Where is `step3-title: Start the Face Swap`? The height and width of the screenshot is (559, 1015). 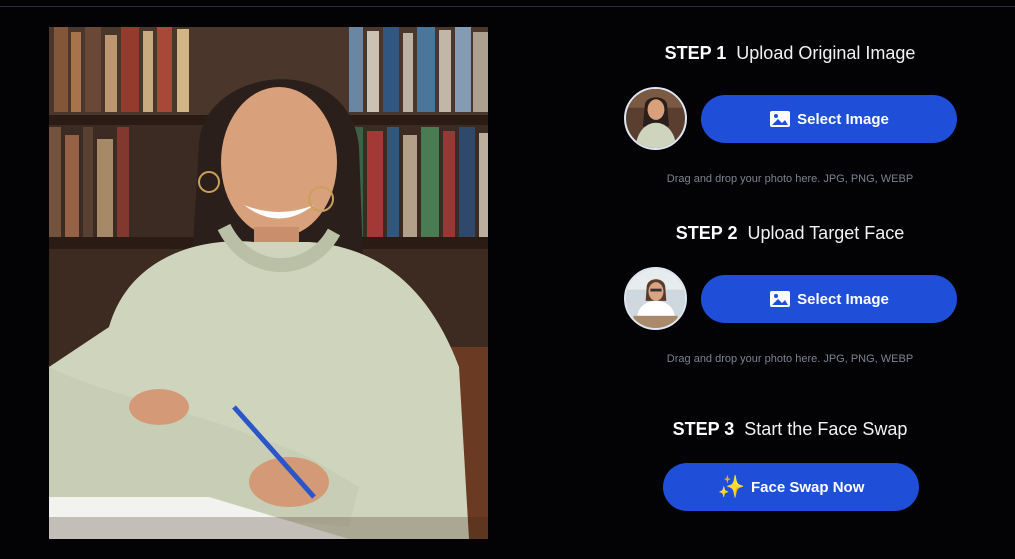 step3-title: Start the Face Swap is located at coordinates (826, 429).